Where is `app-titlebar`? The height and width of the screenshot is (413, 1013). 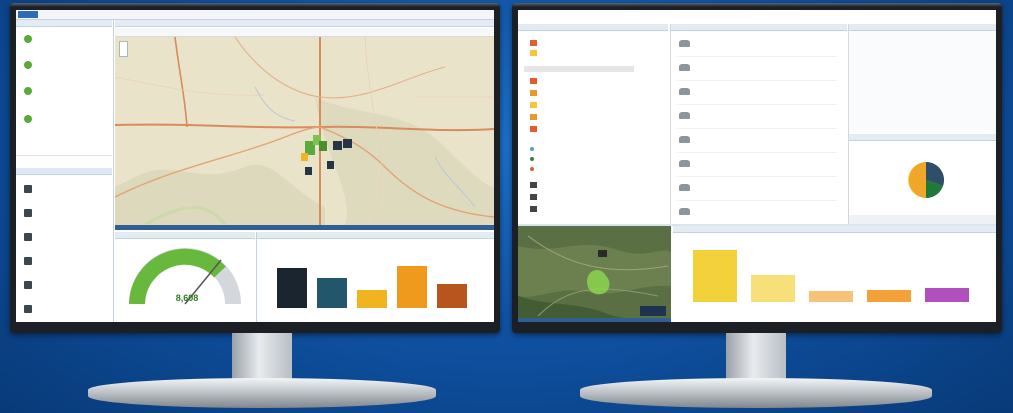
app-titlebar is located at coordinates (255, 15).